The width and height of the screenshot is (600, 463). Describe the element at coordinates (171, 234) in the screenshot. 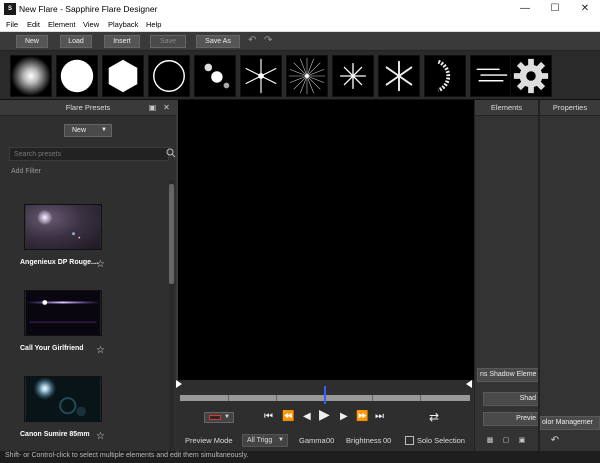

I see `presets-scrollbar-thumb` at that location.